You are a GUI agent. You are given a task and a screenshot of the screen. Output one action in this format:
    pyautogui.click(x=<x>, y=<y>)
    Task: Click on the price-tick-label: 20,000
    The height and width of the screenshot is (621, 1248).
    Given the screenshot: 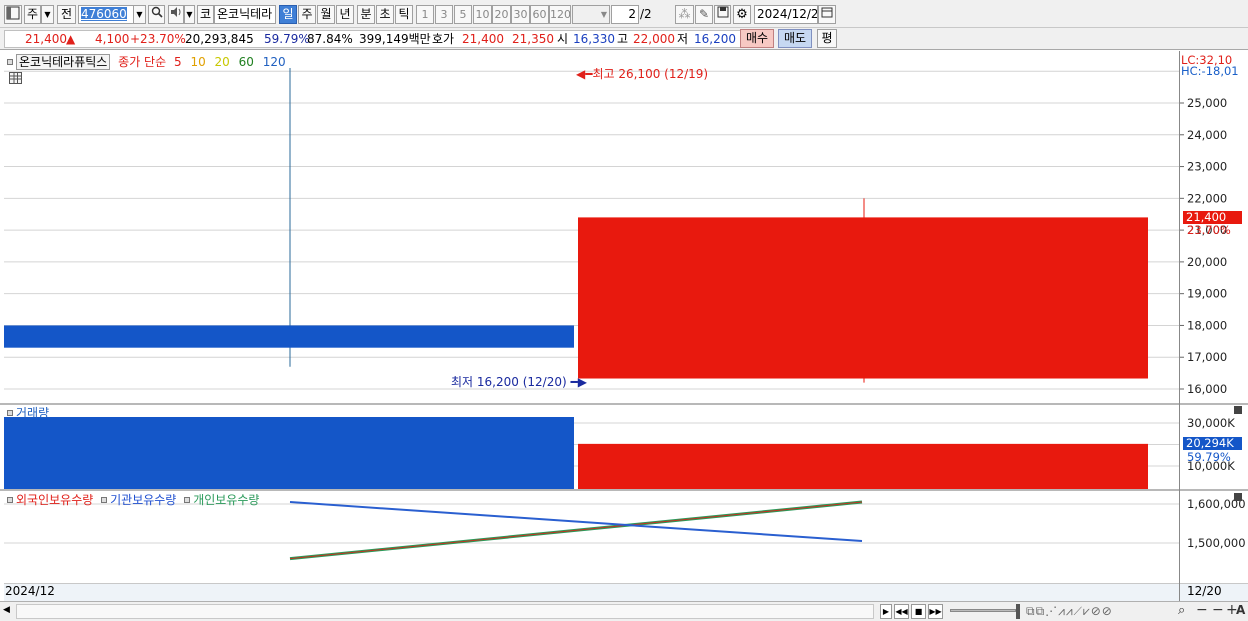 What is the action you would take?
    pyautogui.click(x=1207, y=262)
    